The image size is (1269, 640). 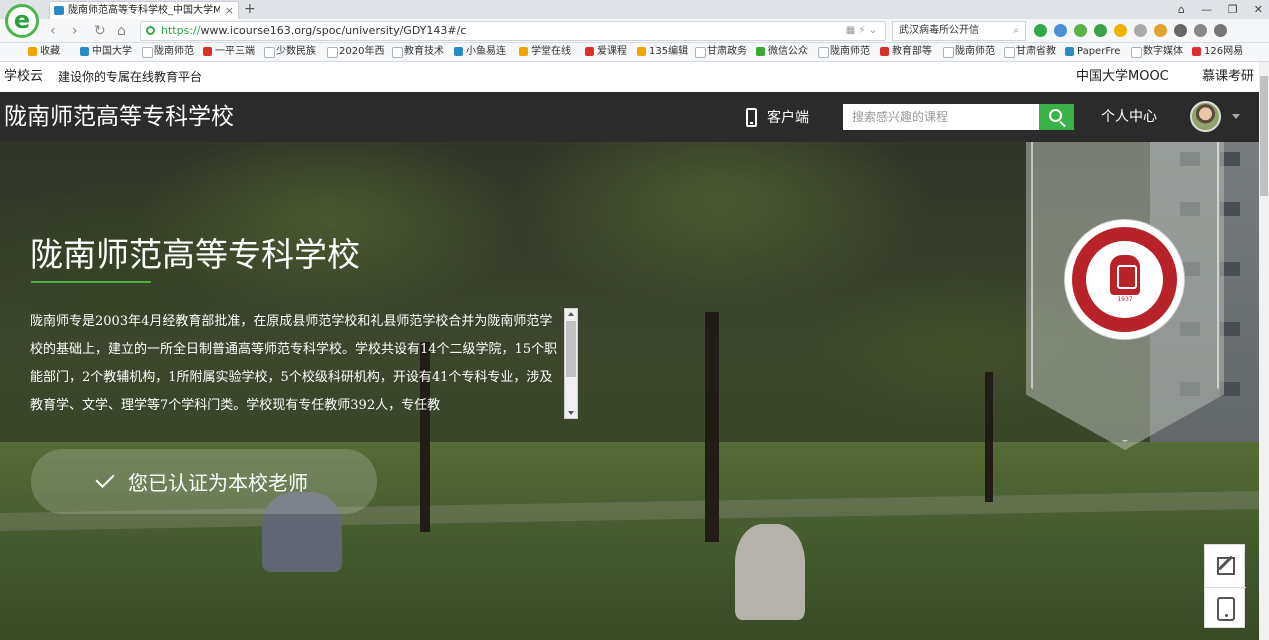 What do you see at coordinates (250, 9) in the screenshot?
I see `new-tab-button: +` at bounding box center [250, 9].